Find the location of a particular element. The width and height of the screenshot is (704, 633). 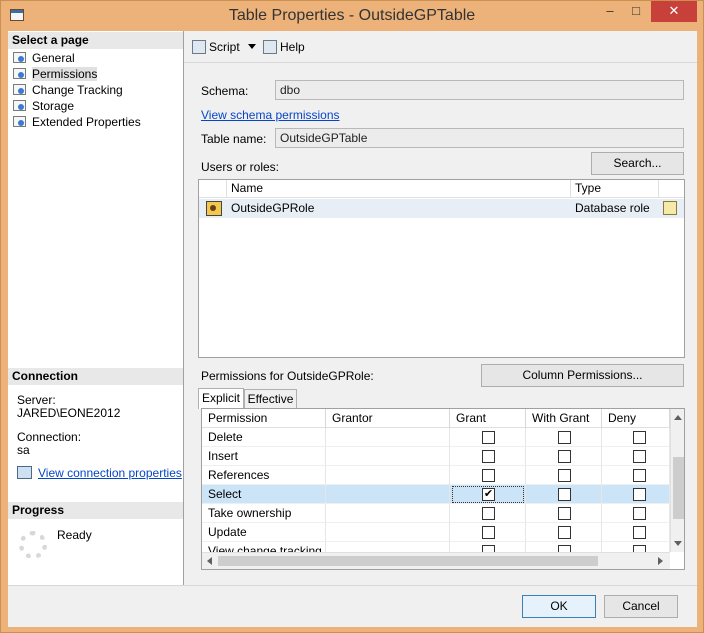

users-grid-header: Name Type is located at coordinates (441, 189).